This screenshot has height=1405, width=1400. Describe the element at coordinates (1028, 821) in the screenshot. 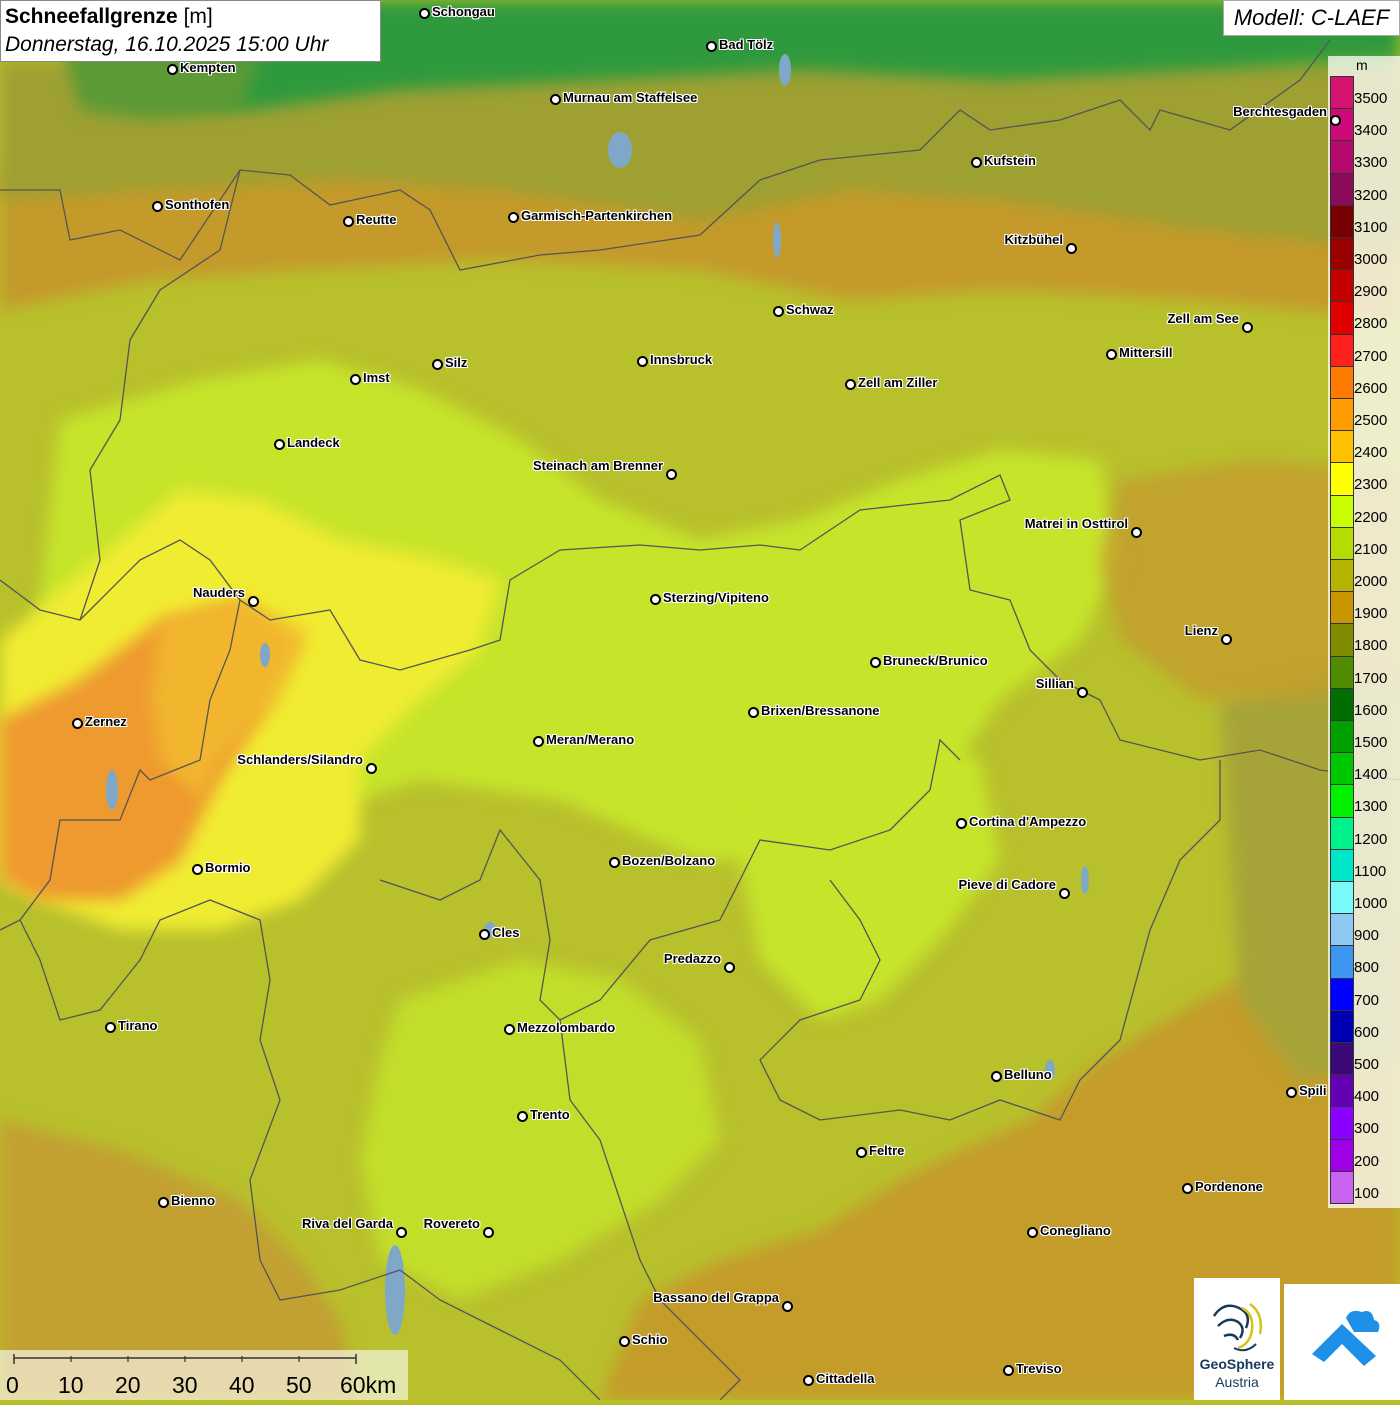

I see `city-label: Cortina d'Ampezzo` at that location.